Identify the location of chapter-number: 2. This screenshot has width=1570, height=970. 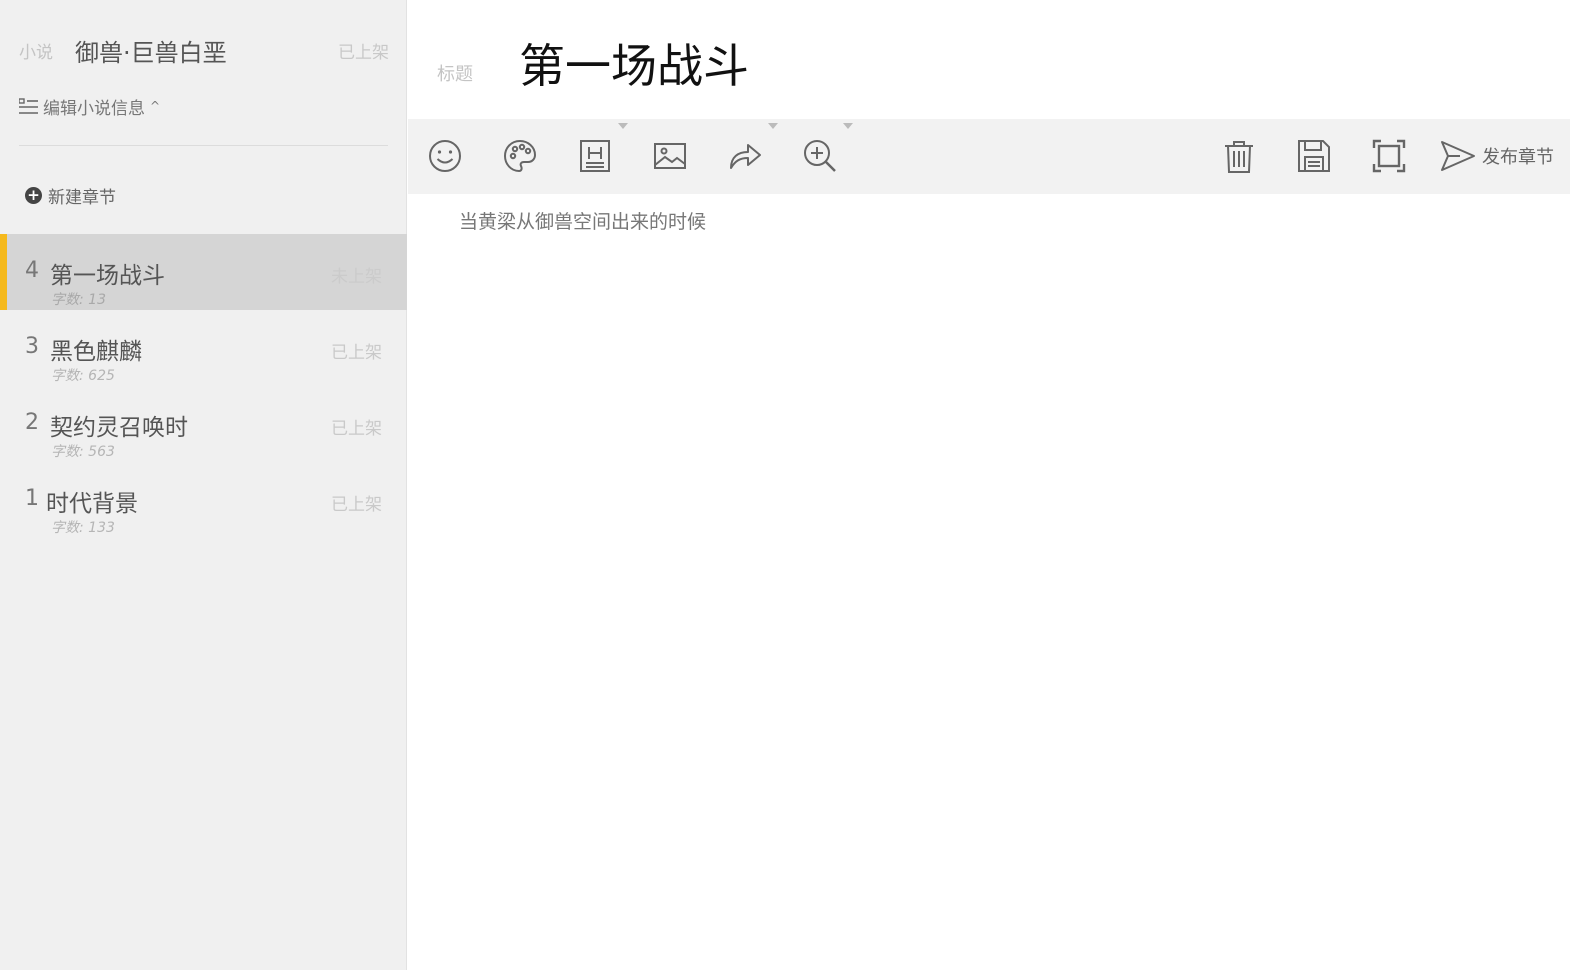
(32, 422).